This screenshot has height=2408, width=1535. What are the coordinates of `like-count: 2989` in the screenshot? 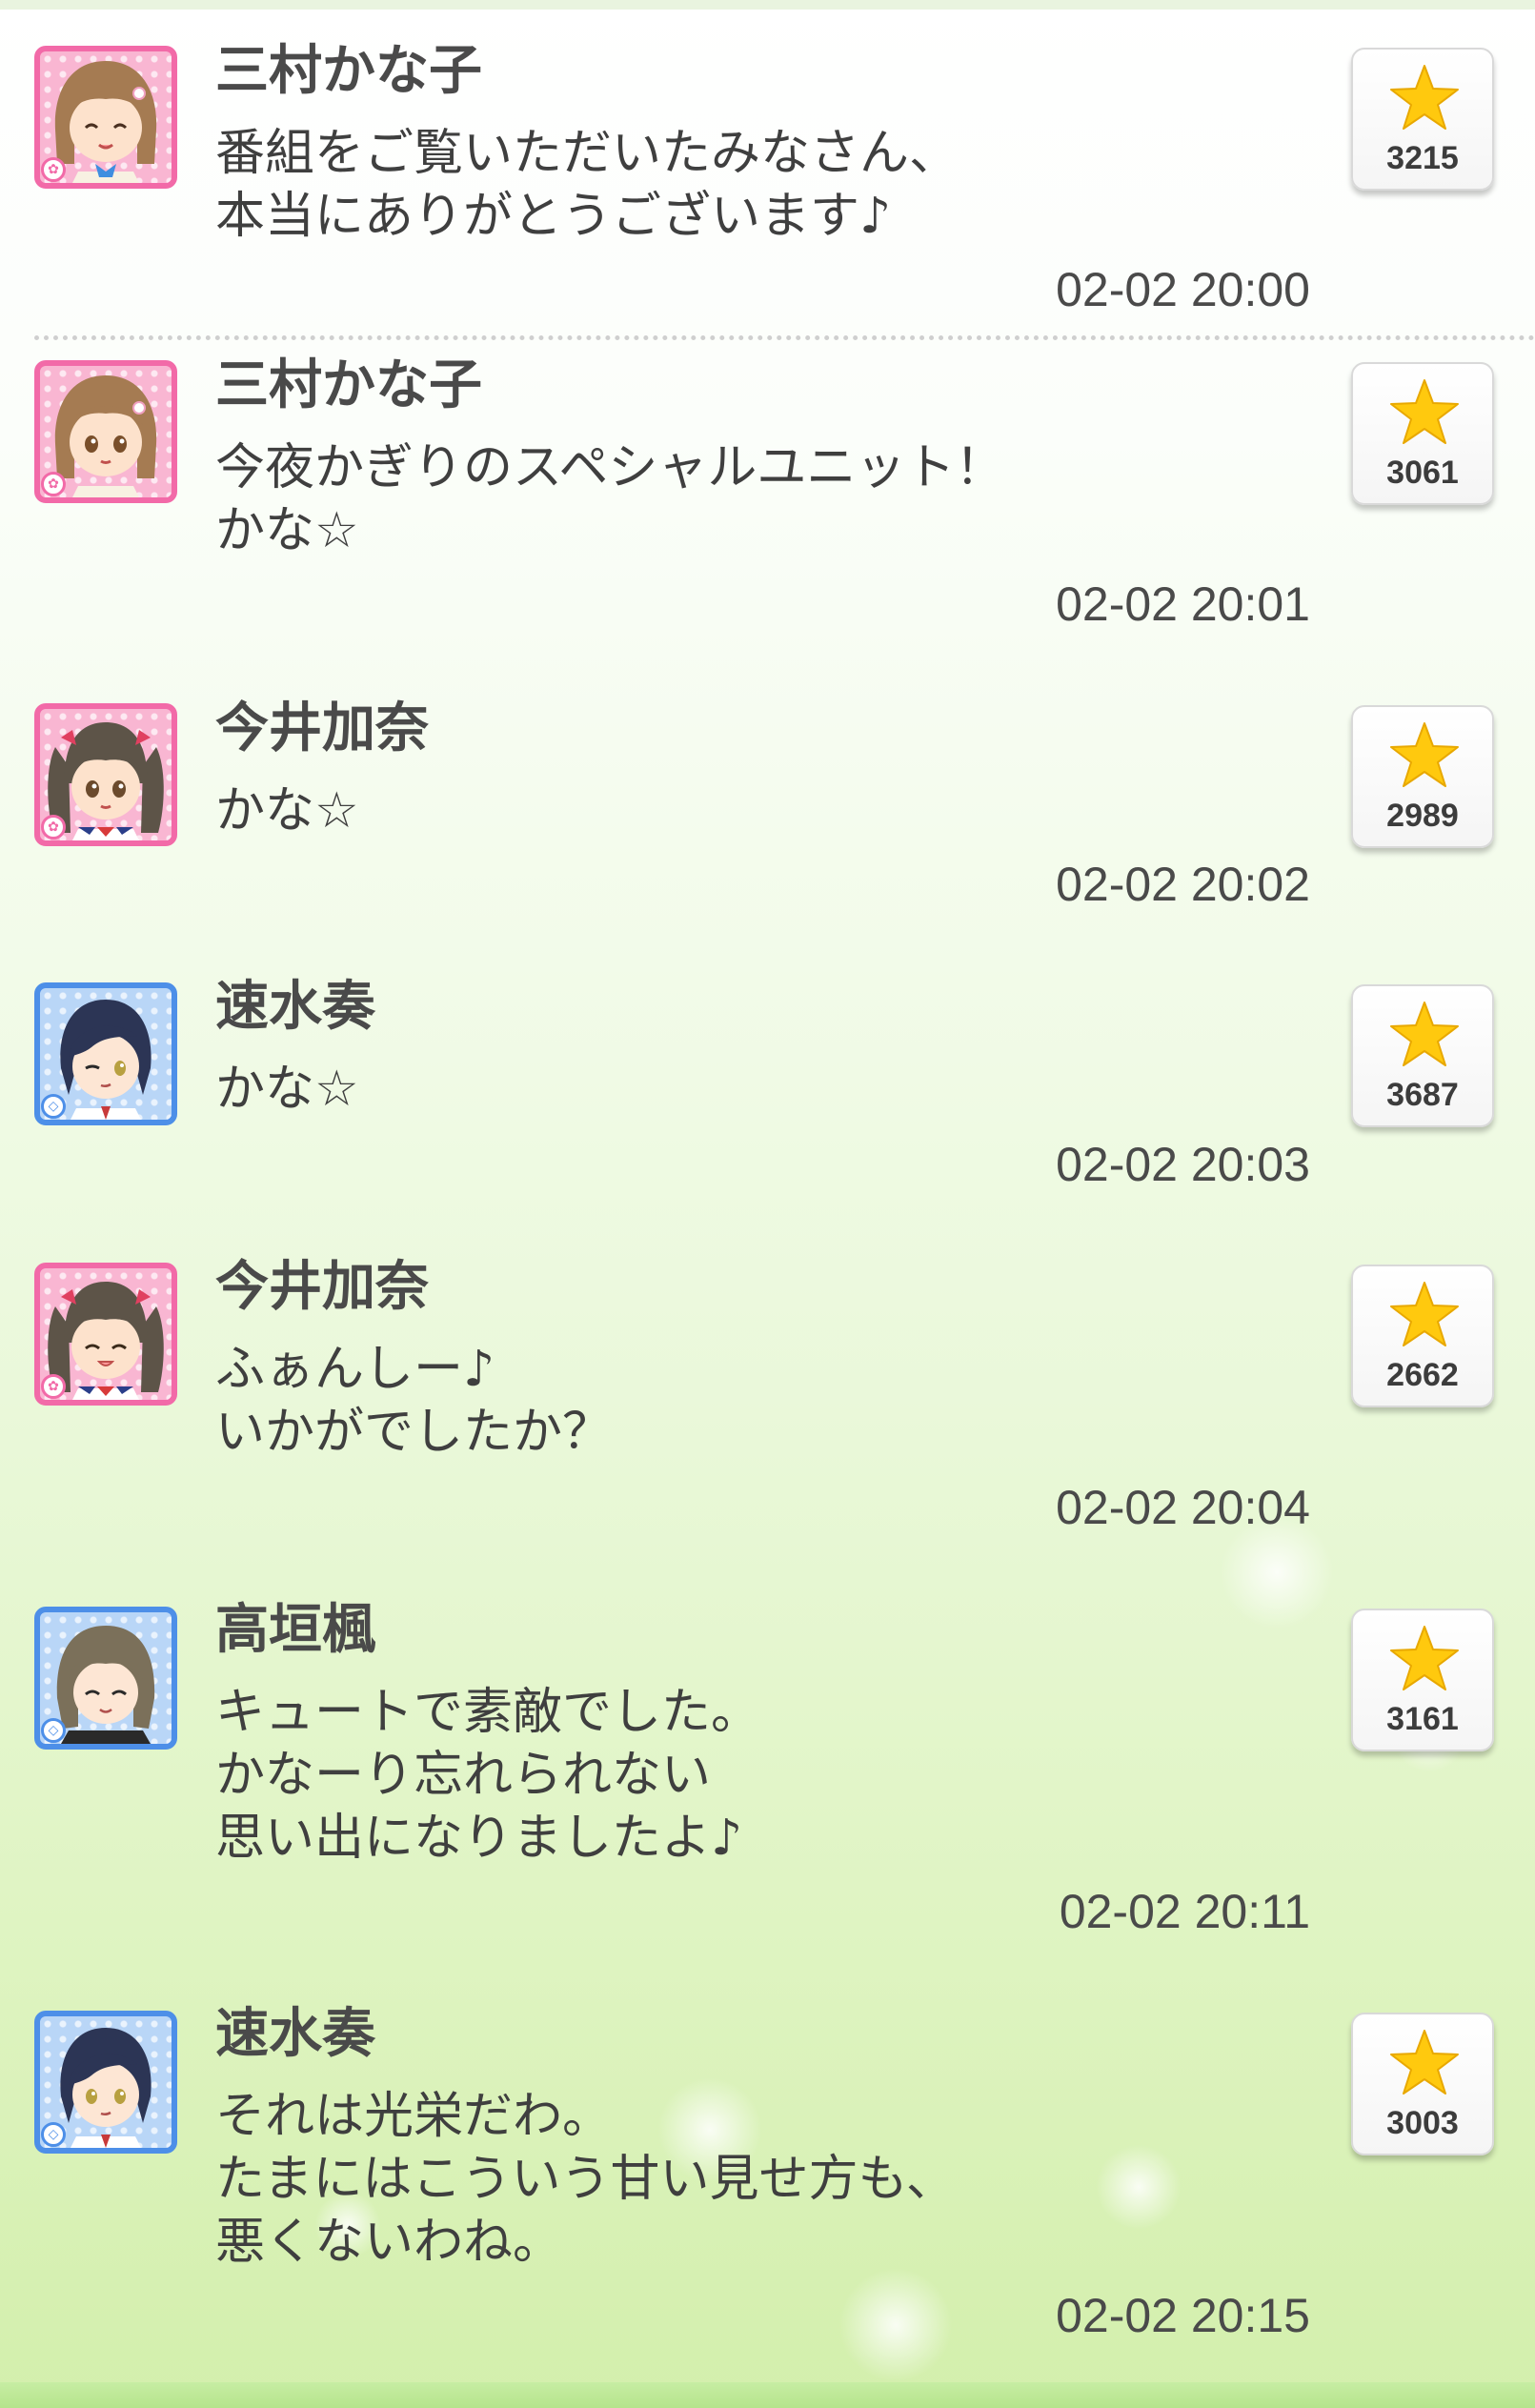 It's located at (1423, 816).